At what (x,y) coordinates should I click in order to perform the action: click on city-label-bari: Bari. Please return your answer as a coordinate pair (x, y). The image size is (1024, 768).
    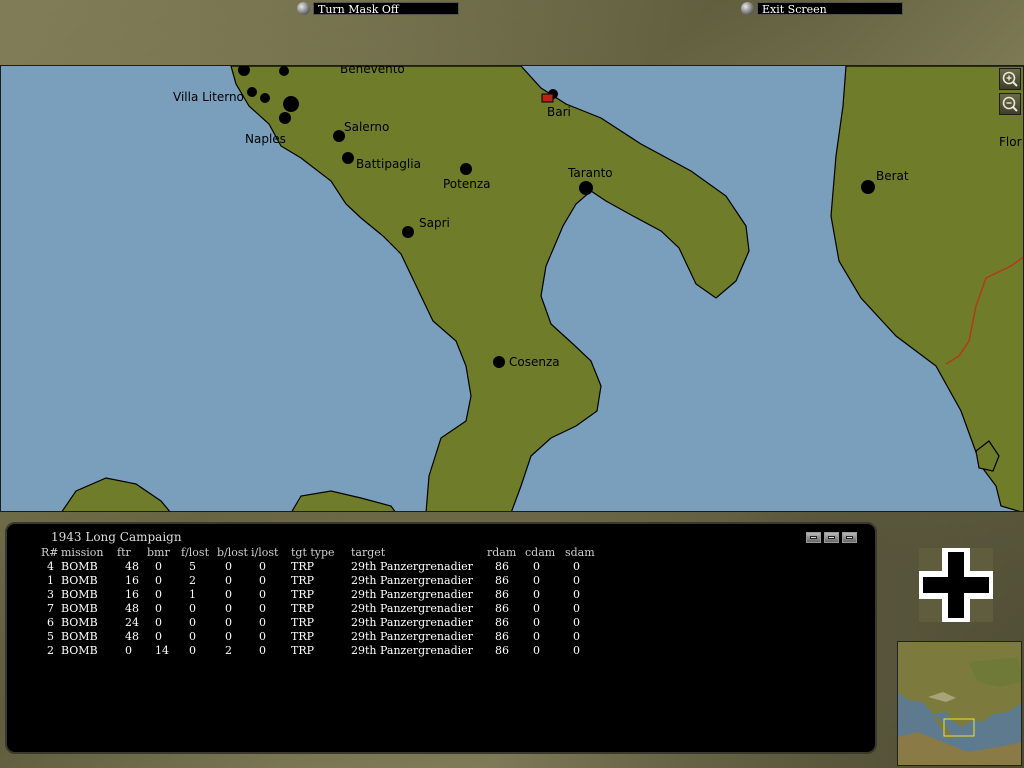
    Looking at the image, I should click on (559, 112).